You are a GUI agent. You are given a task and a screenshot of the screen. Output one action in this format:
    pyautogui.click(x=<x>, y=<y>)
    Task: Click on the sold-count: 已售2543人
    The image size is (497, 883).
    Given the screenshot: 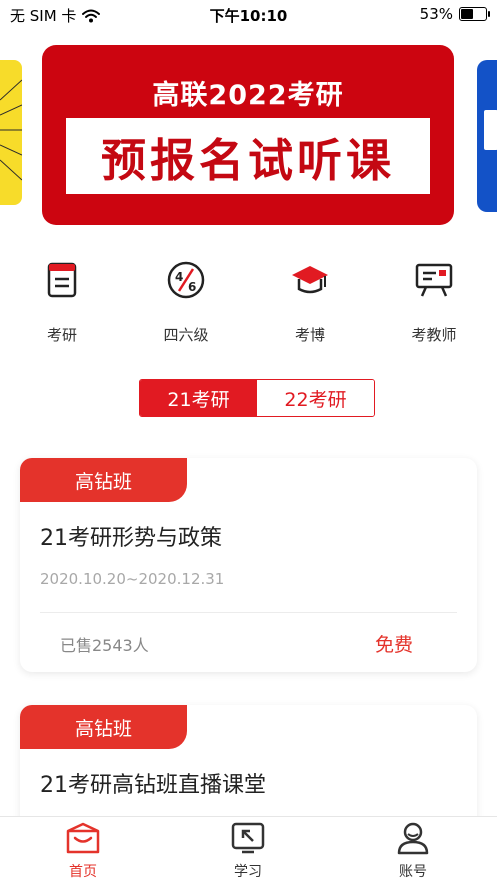 What is the action you would take?
    pyautogui.click(x=104, y=645)
    